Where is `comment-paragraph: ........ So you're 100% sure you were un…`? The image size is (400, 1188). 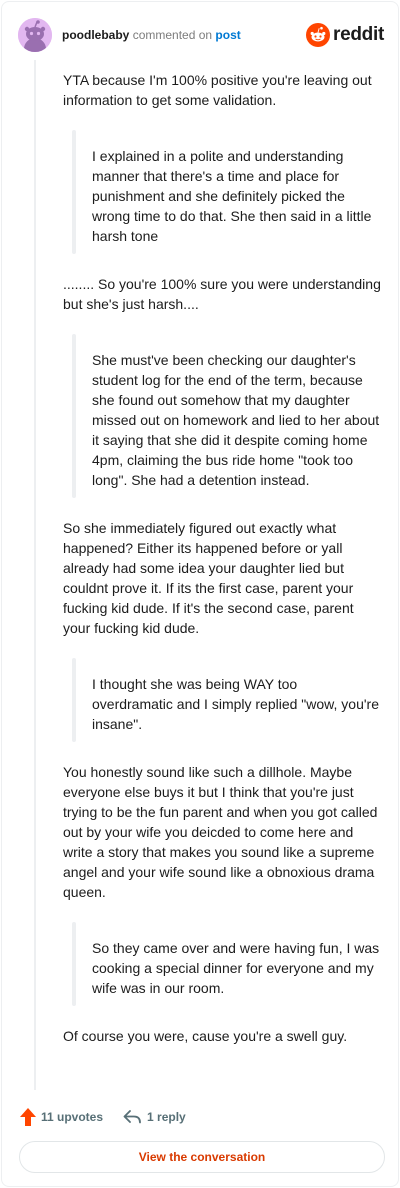 comment-paragraph: ........ So you're 100% sure you were un… is located at coordinates (222, 294).